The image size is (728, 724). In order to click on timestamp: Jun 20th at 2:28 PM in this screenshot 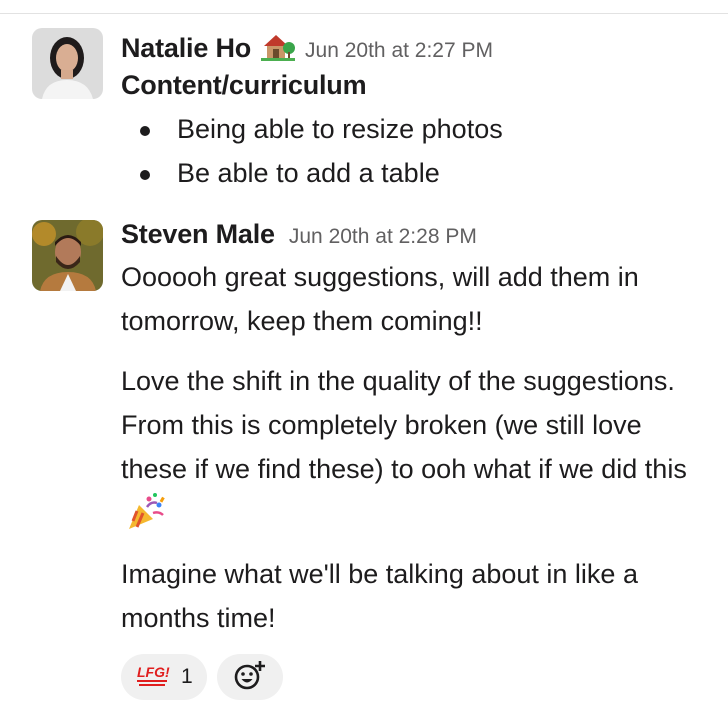, I will do `click(383, 237)`.